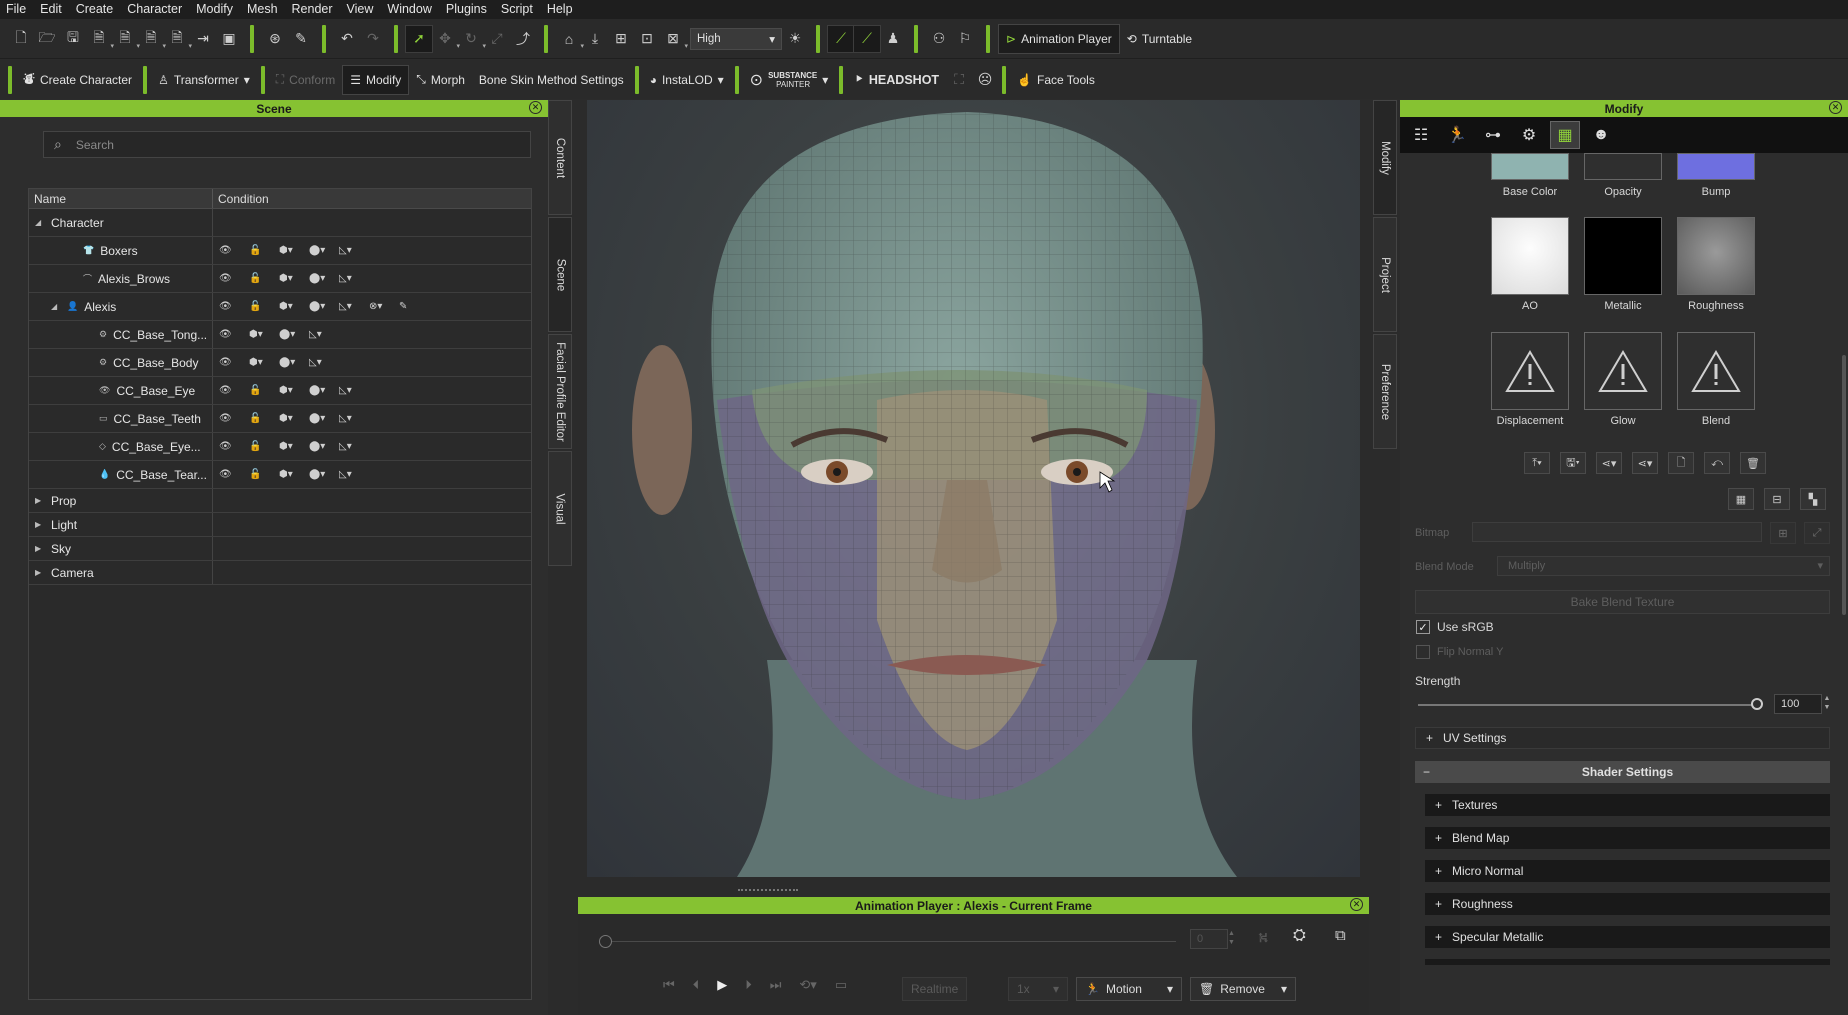 This screenshot has height=1015, width=1848. I want to click on frame-input: 0, so click(1209, 939).